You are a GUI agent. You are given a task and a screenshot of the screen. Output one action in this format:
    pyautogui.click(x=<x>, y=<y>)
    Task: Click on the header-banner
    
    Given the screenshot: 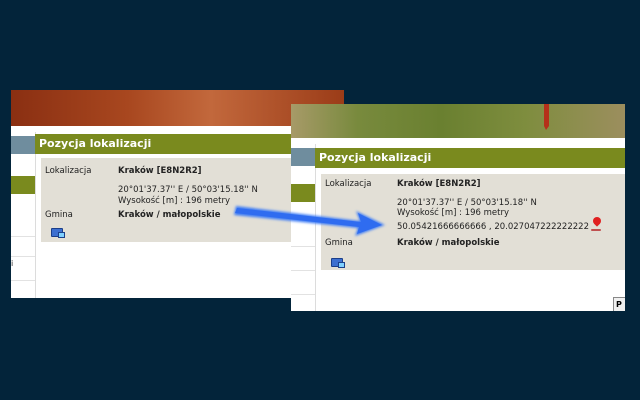 What is the action you would take?
    pyautogui.click(x=458, y=121)
    